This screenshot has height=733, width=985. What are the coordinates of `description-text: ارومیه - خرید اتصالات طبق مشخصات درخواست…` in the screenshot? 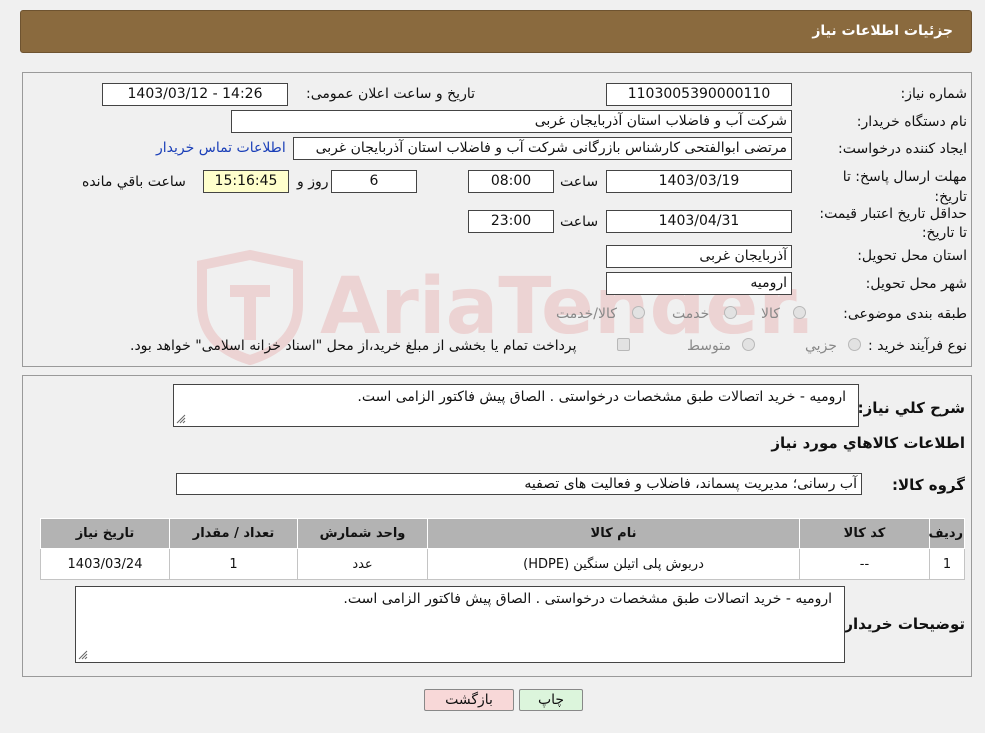 It's located at (601, 397).